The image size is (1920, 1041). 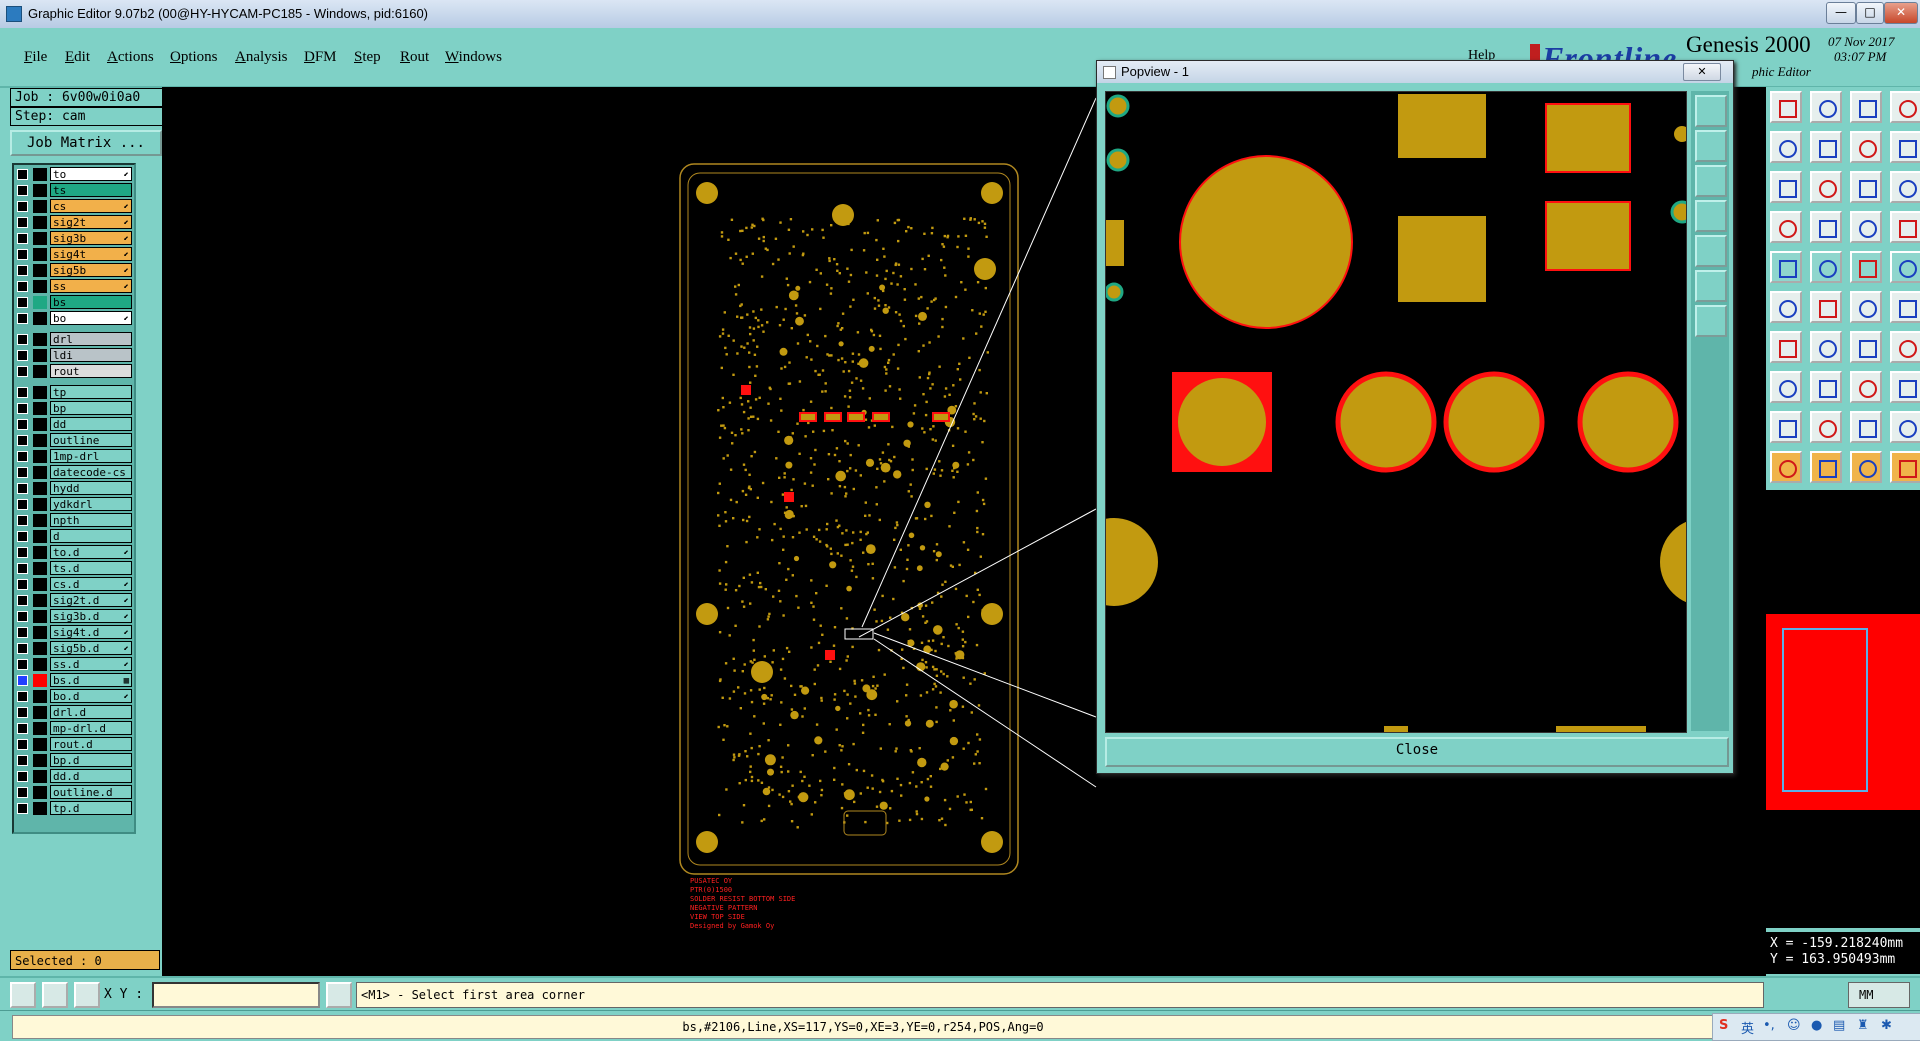 What do you see at coordinates (74, 664) in the screenshot?
I see `layer-row: ss.d ⬋` at bounding box center [74, 664].